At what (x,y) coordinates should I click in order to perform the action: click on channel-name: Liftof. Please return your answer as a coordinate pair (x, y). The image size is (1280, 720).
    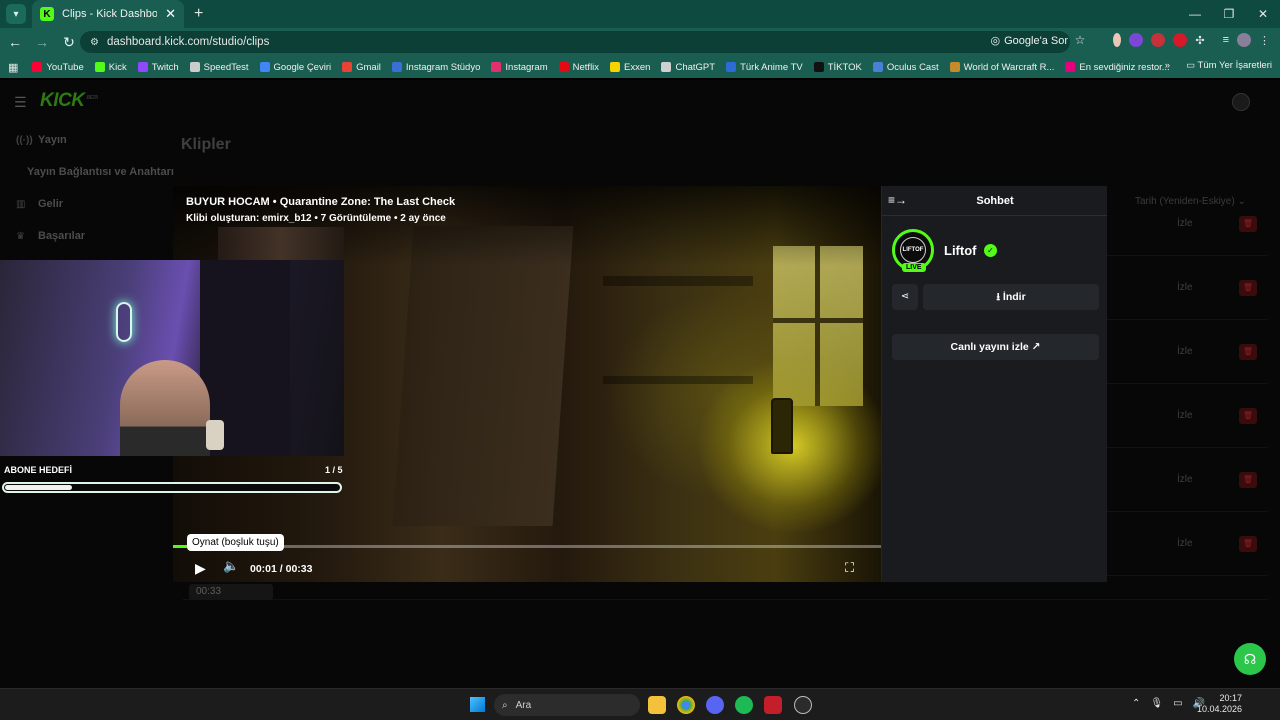
    Looking at the image, I should click on (960, 250).